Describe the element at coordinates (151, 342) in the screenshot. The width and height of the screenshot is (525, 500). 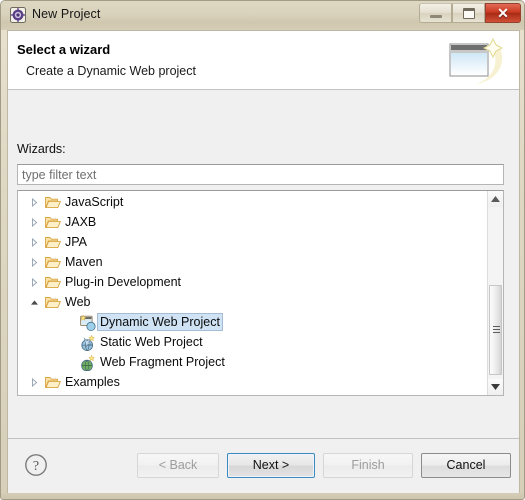
I see `tree-item-label: Static Web Project` at that location.